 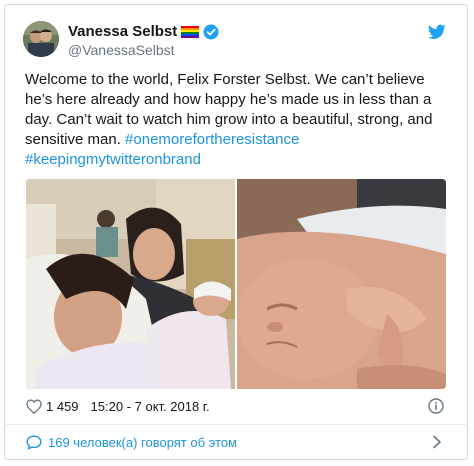 What do you see at coordinates (121, 50) in the screenshot?
I see `author-handle: @VanessaSelbst` at bounding box center [121, 50].